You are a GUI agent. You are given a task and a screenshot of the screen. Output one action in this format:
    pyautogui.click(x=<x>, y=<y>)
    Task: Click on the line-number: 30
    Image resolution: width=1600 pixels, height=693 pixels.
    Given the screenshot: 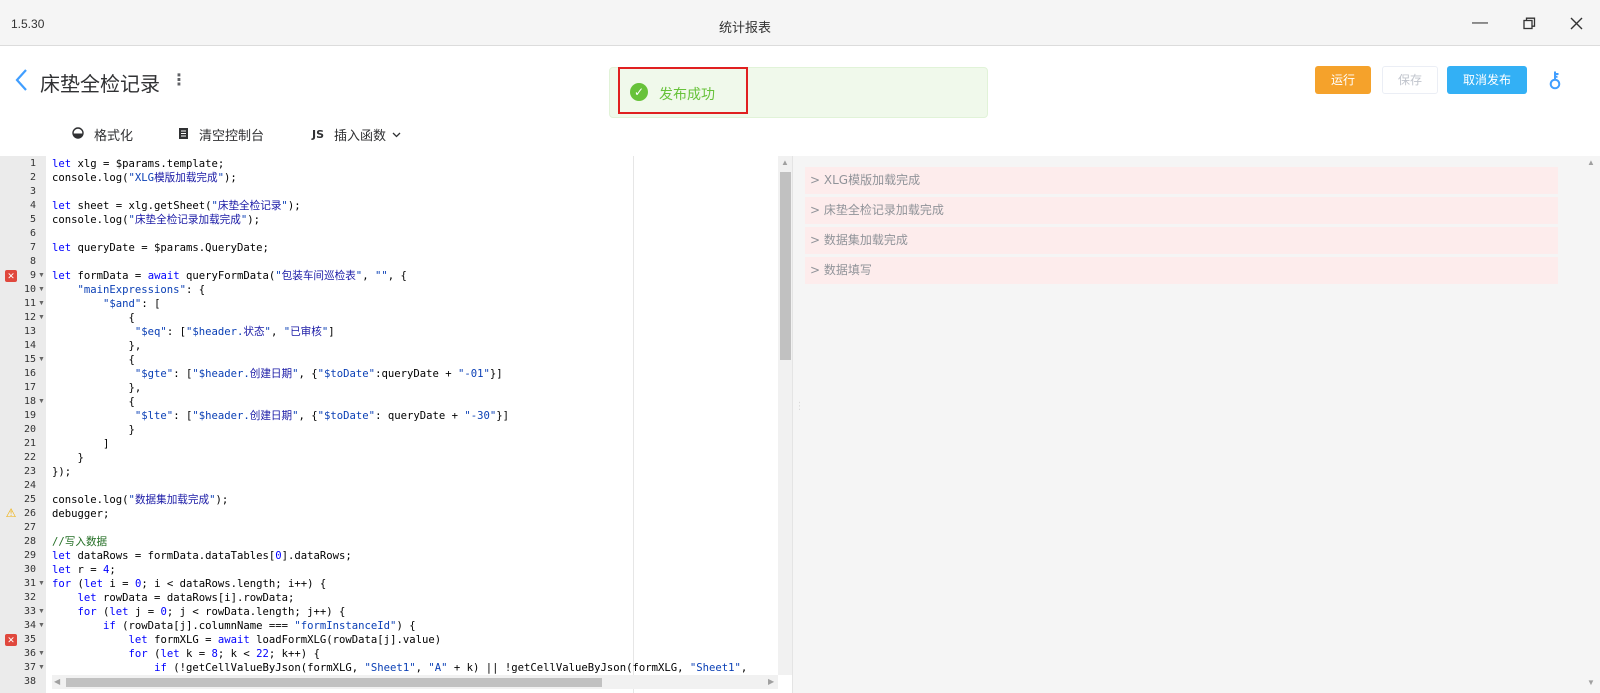 What is the action you would take?
    pyautogui.click(x=29, y=569)
    